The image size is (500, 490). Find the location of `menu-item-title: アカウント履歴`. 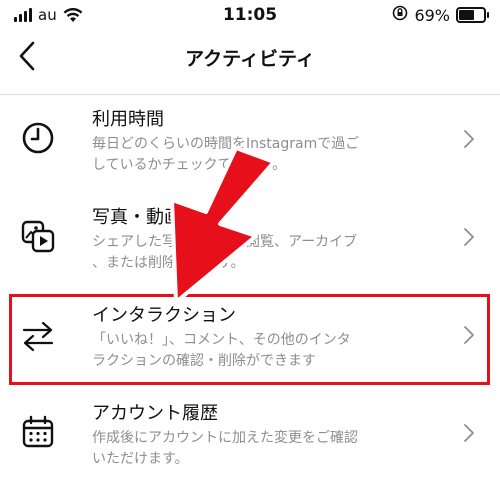

menu-item-title: アカウント履歴 is located at coordinates (155, 413).